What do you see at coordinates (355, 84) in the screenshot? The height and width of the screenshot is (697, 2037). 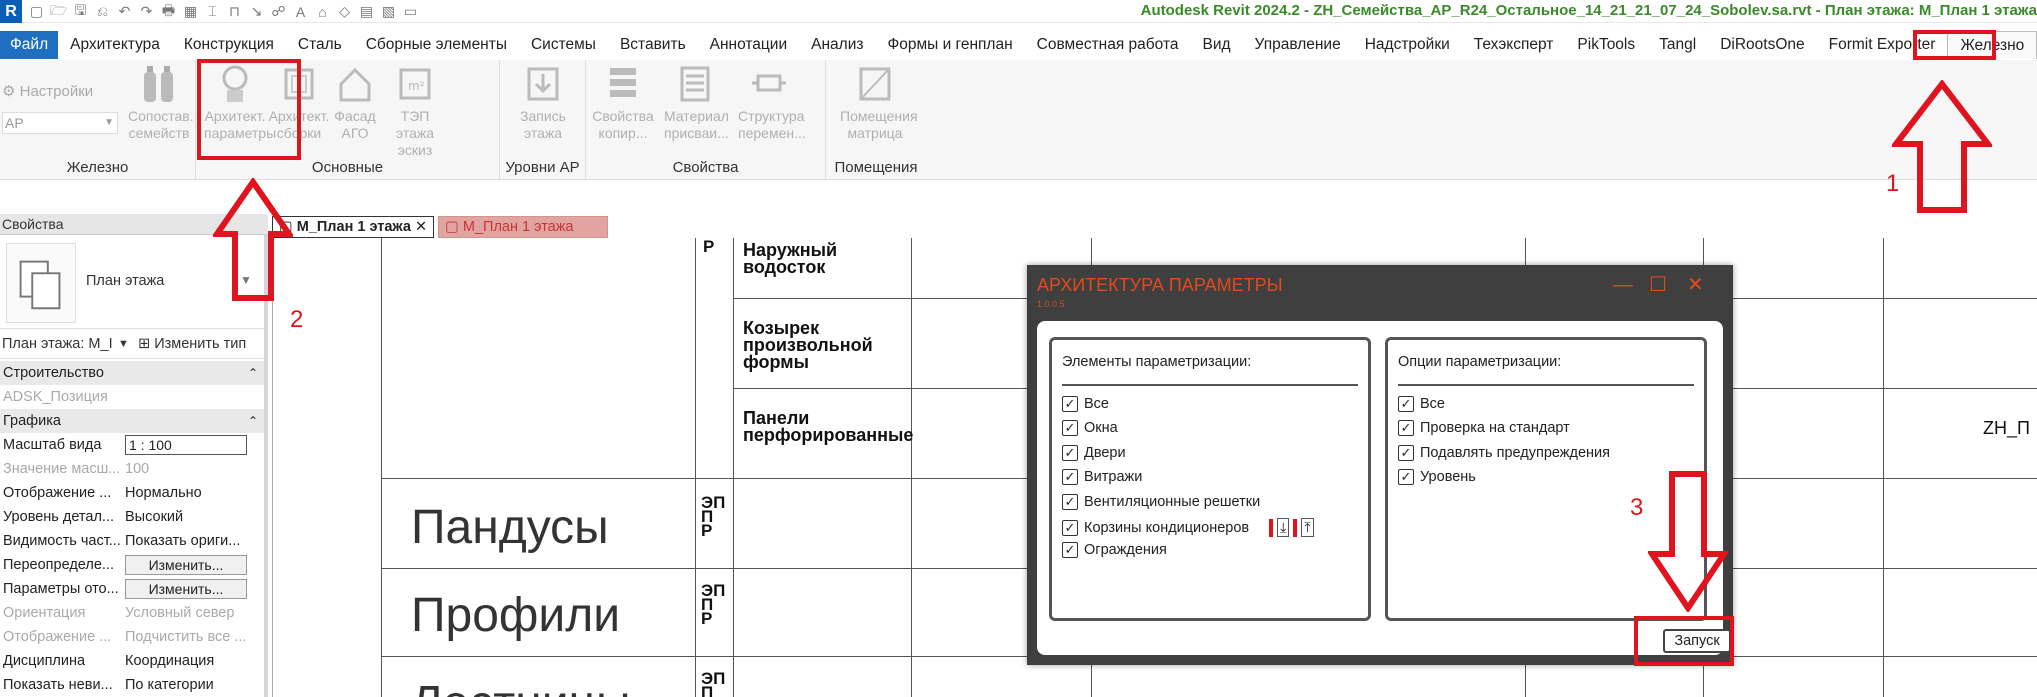 I see `house-icon` at bounding box center [355, 84].